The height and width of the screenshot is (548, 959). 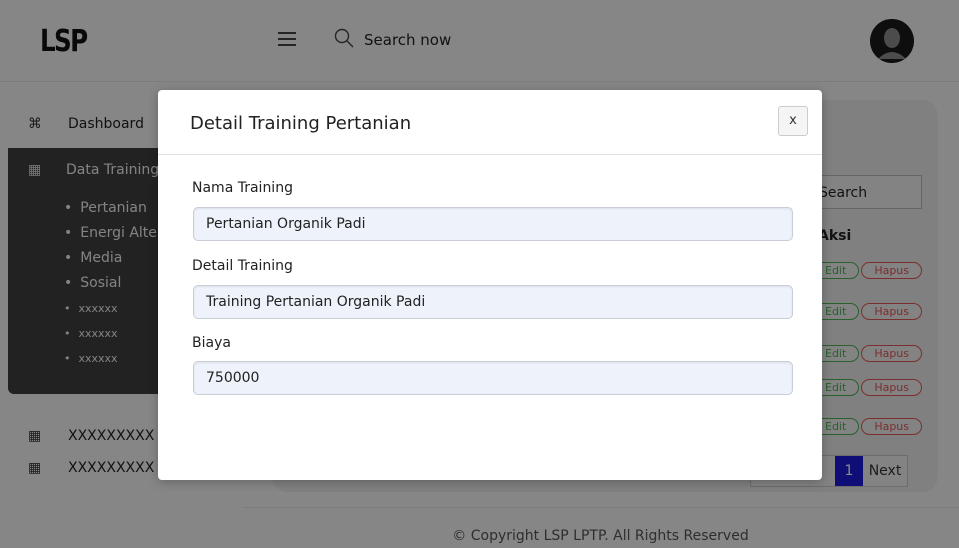 What do you see at coordinates (490, 154) in the screenshot?
I see `modal-divider` at bounding box center [490, 154].